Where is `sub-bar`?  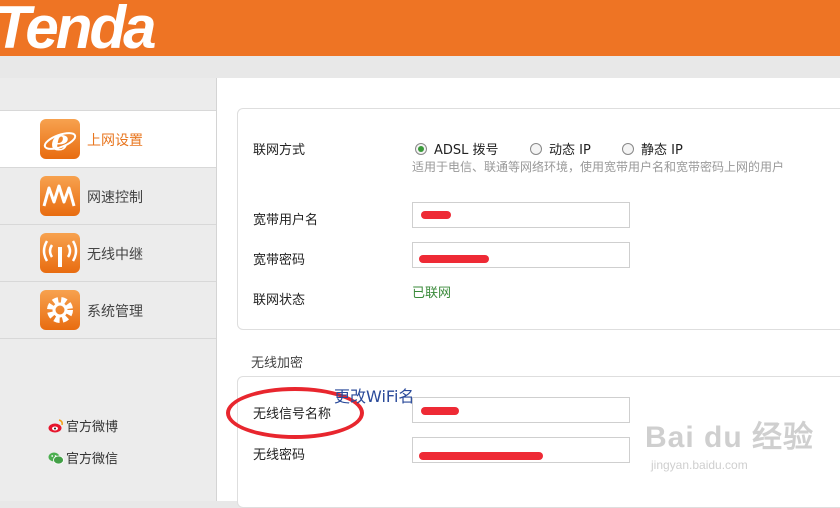
sub-bar is located at coordinates (420, 67).